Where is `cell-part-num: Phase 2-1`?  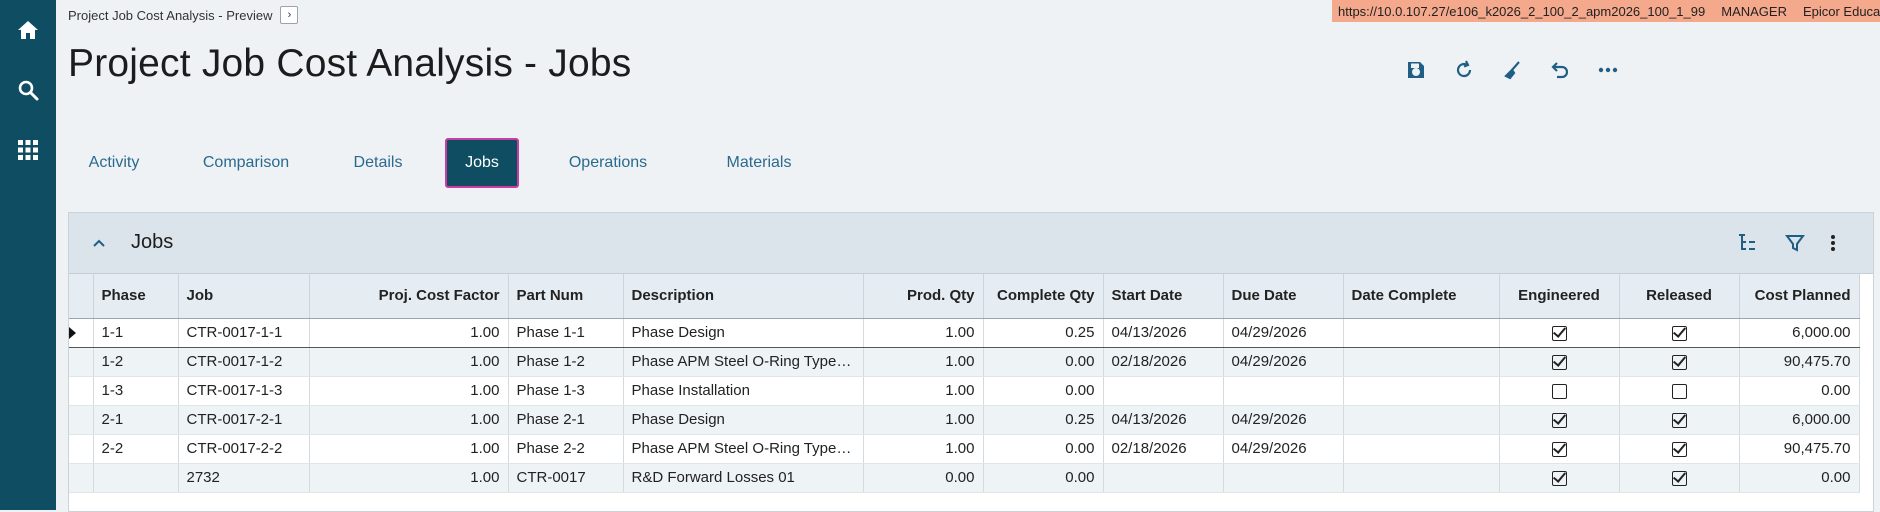
cell-part-num: Phase 2-1 is located at coordinates (566, 420).